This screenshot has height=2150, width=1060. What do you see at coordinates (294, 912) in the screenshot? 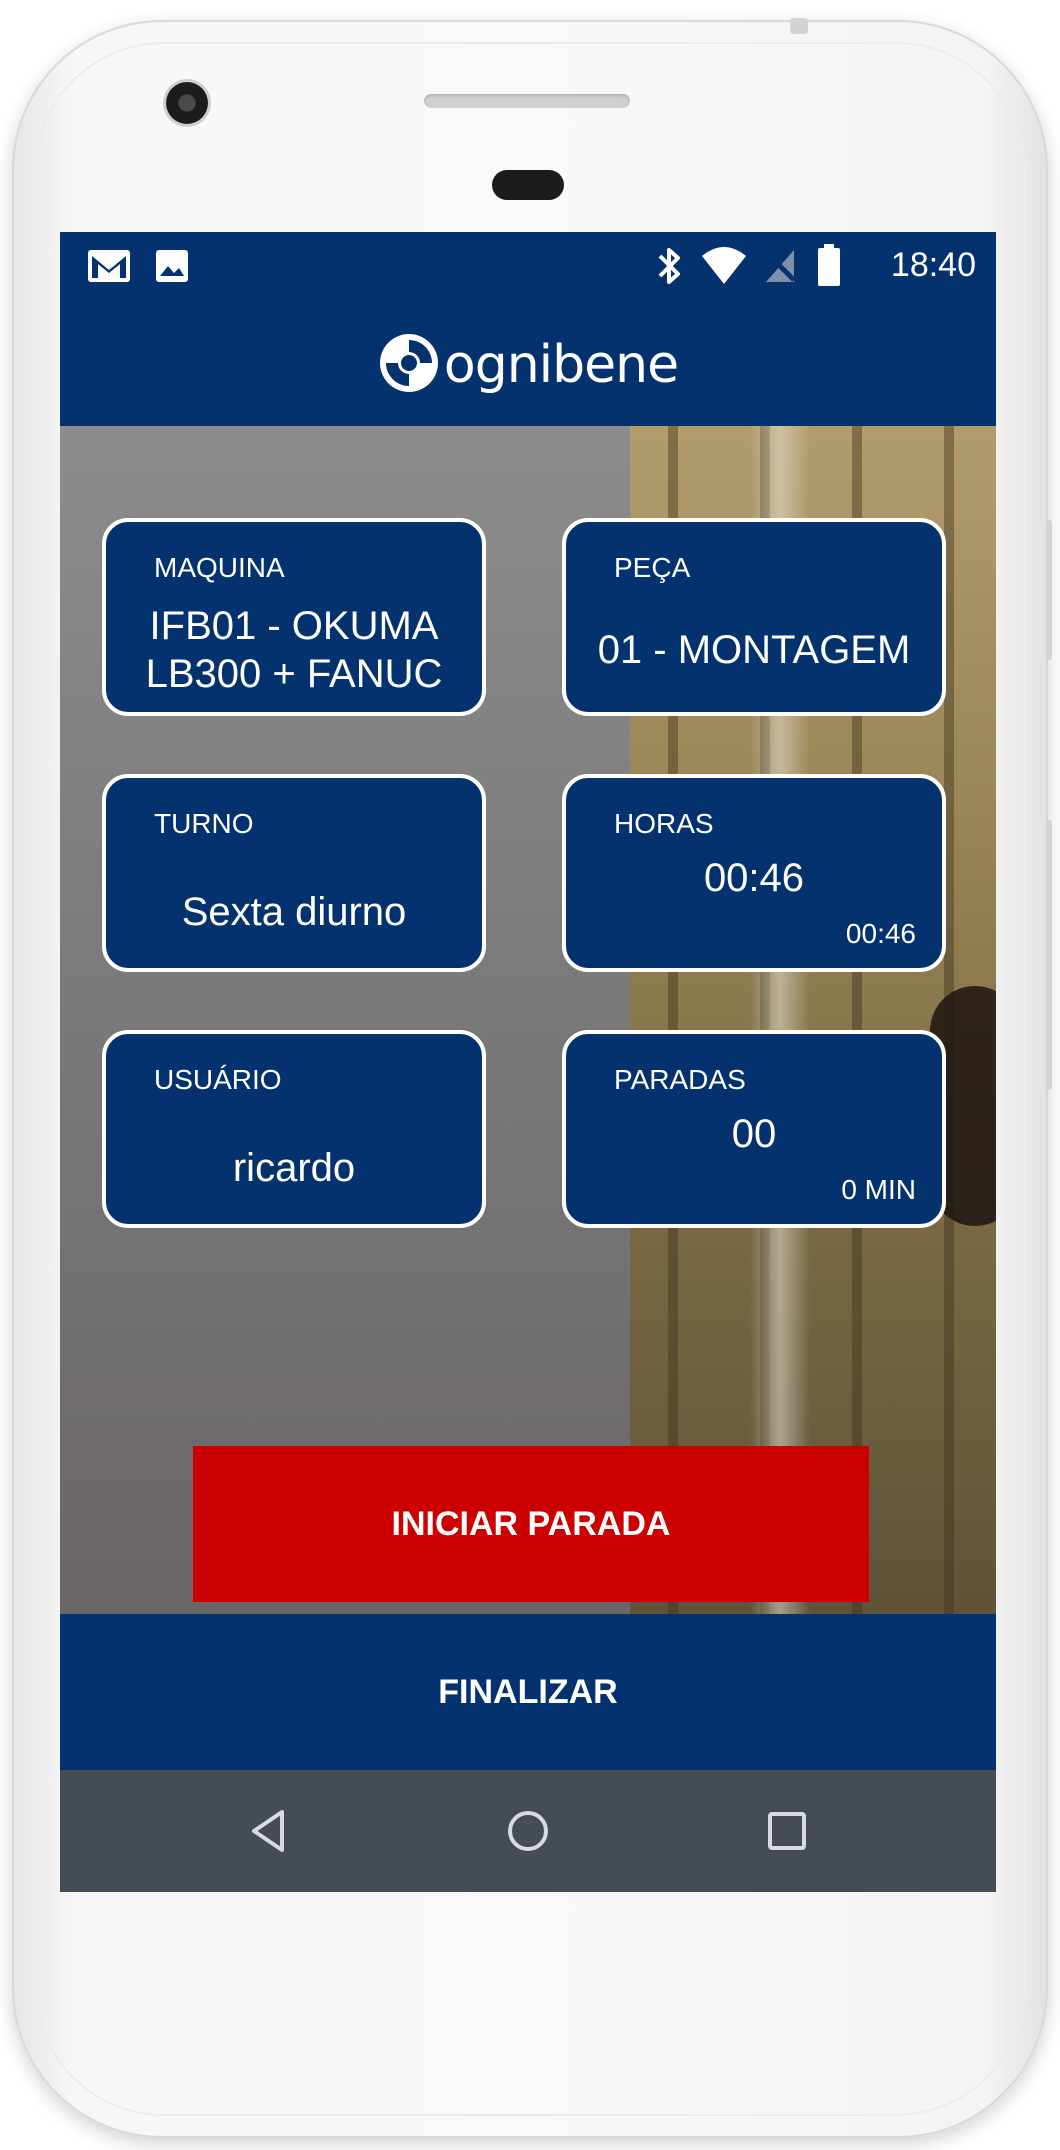
I see `card-value: Sexta diurno` at bounding box center [294, 912].